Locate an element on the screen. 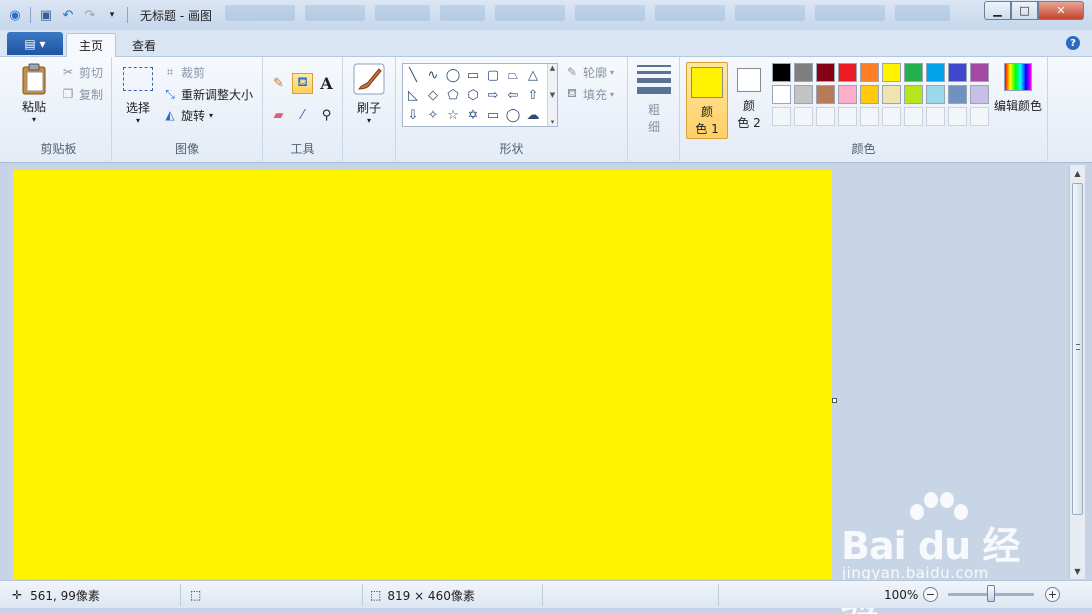  brushes-button: 刷子 ▾ is located at coordinates (369, 94).